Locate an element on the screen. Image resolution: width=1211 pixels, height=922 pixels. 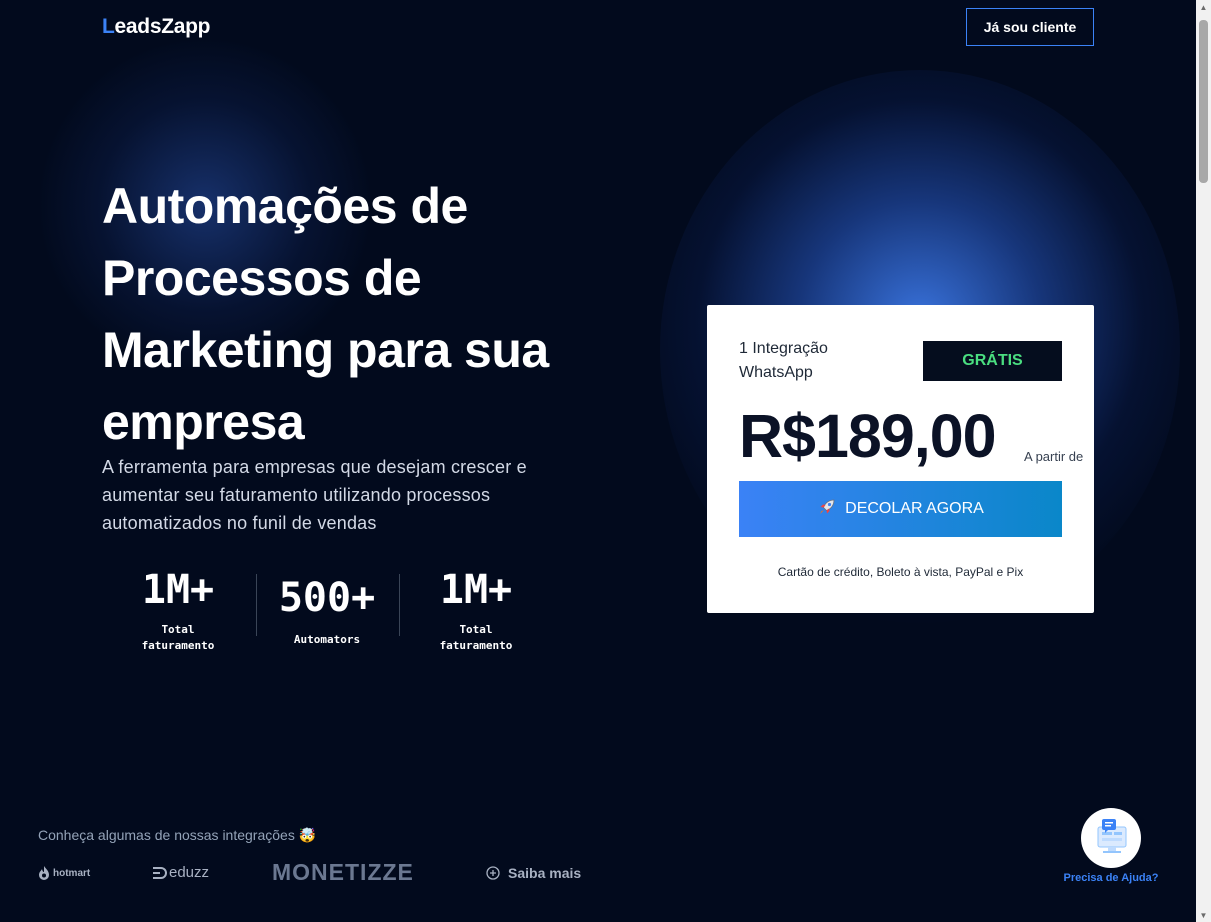
monetizze-logo: MONETIZZE is located at coordinates (343, 872).